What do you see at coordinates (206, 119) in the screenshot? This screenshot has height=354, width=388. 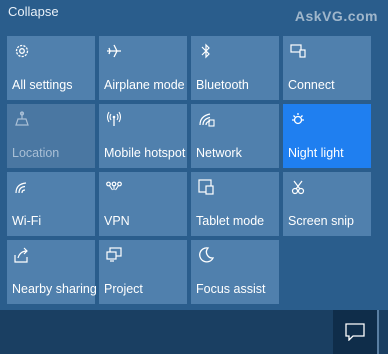 I see `network-icon` at bounding box center [206, 119].